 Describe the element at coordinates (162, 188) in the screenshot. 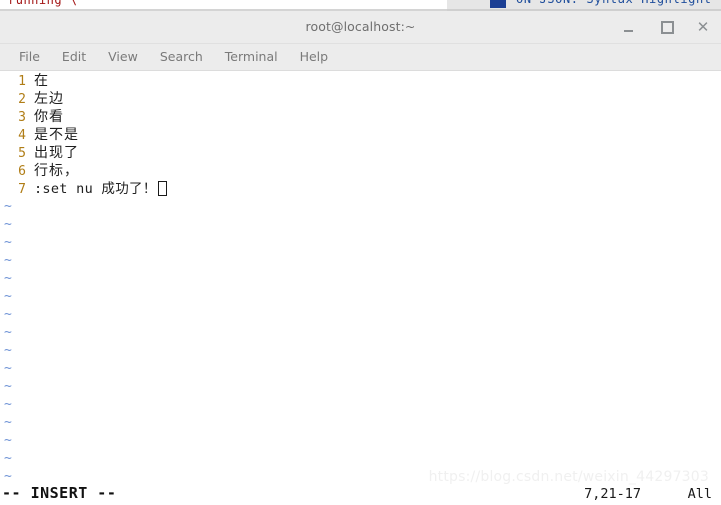

I see `text-cursor` at that location.